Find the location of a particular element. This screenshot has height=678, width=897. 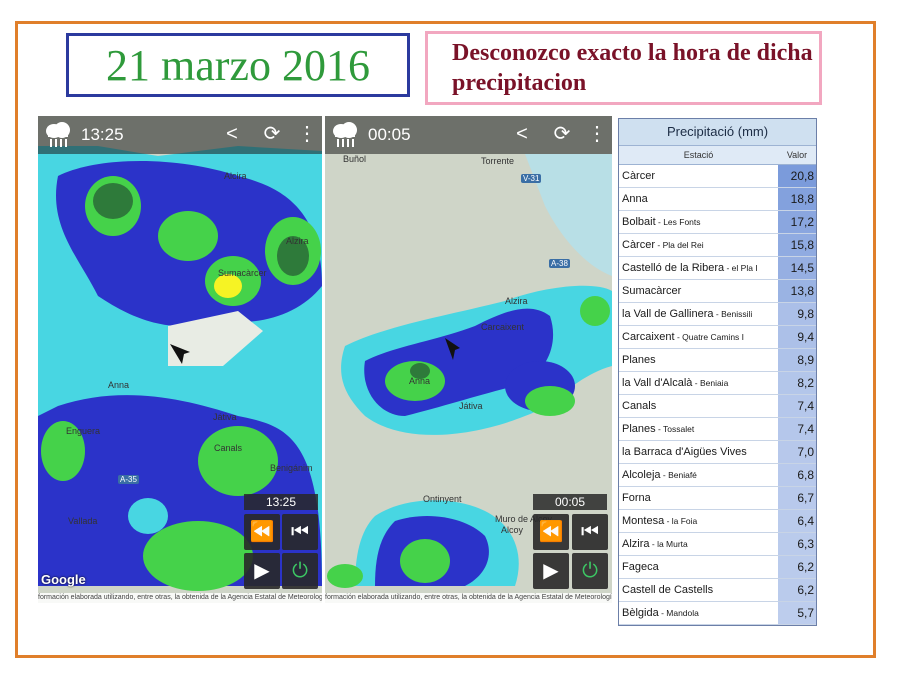

precip-value: 14,5 is located at coordinates (797, 268).